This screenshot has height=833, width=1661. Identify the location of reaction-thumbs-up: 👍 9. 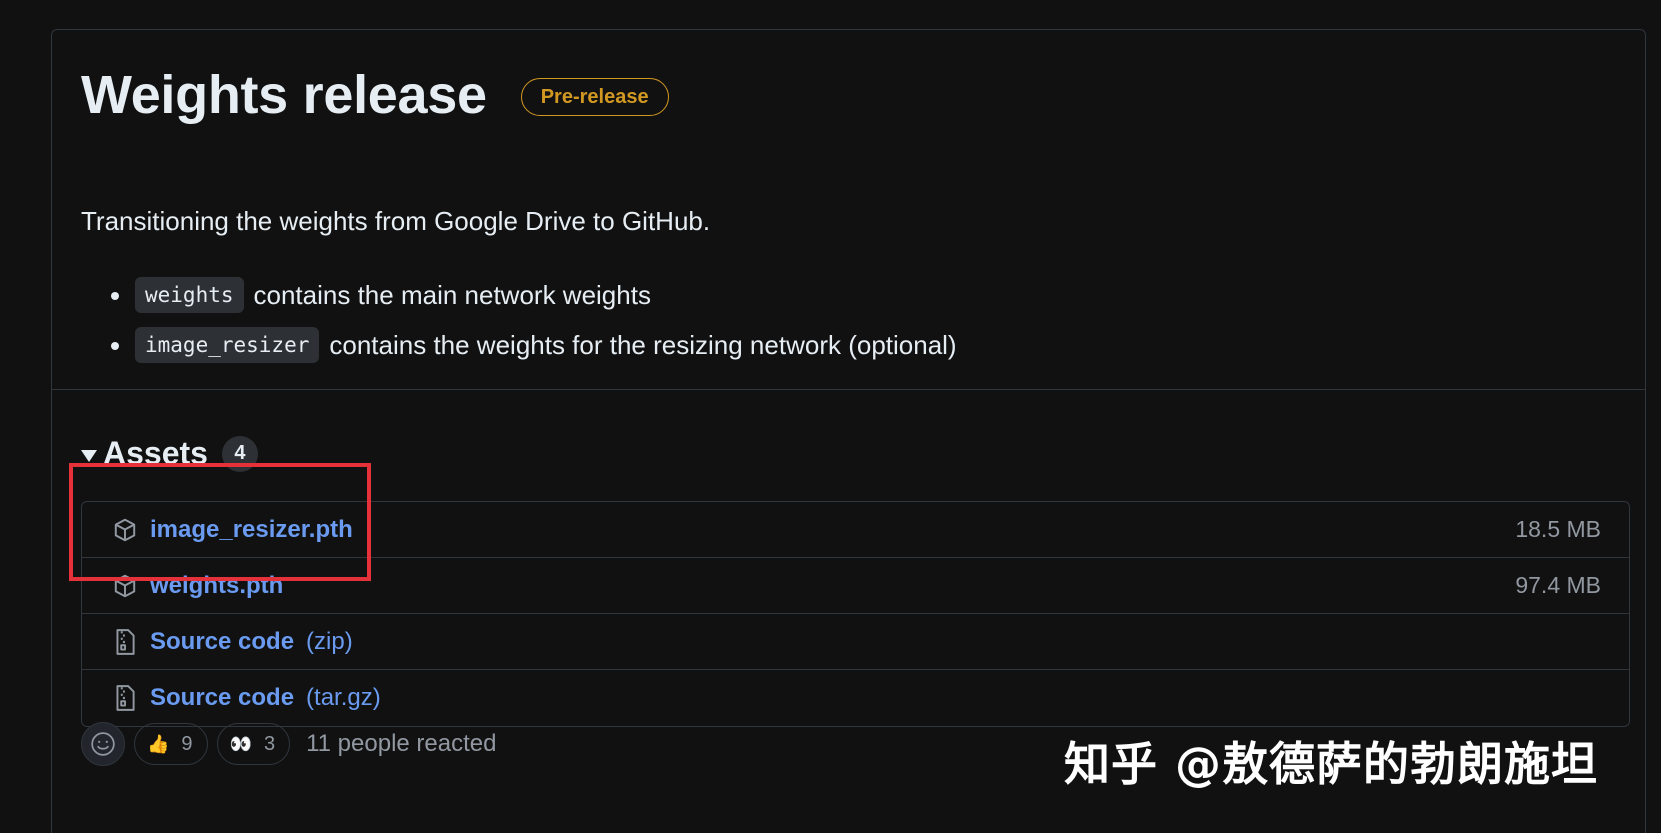
(171, 744).